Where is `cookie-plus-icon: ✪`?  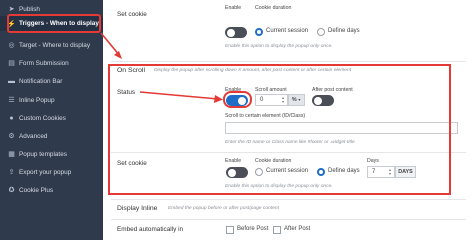
cookie-plus-icon: ✪ is located at coordinates (11, 190).